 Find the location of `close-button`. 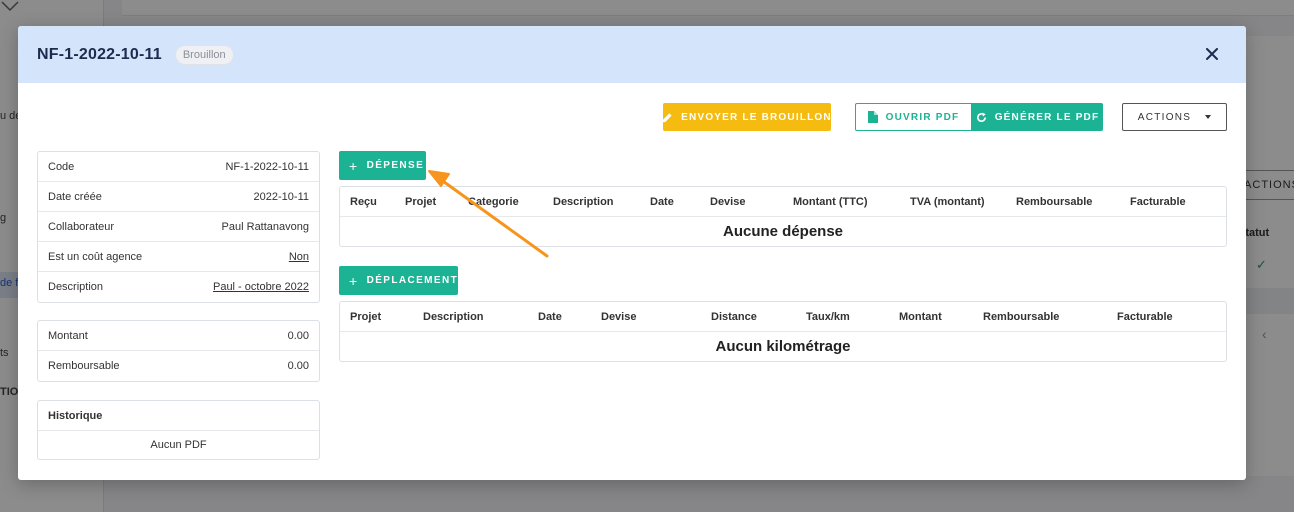

close-button is located at coordinates (1212, 54).